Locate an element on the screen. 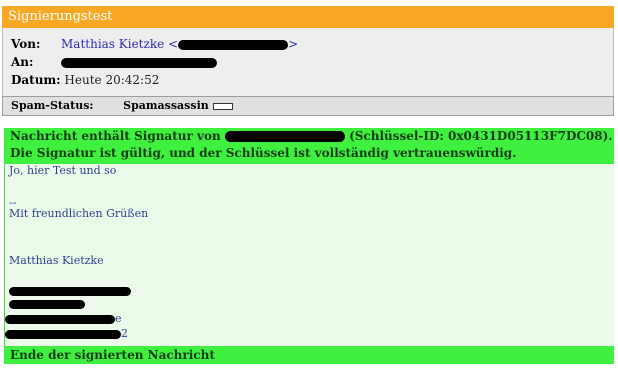 This screenshot has height=372, width=618. redacted-email is located at coordinates (233, 44).